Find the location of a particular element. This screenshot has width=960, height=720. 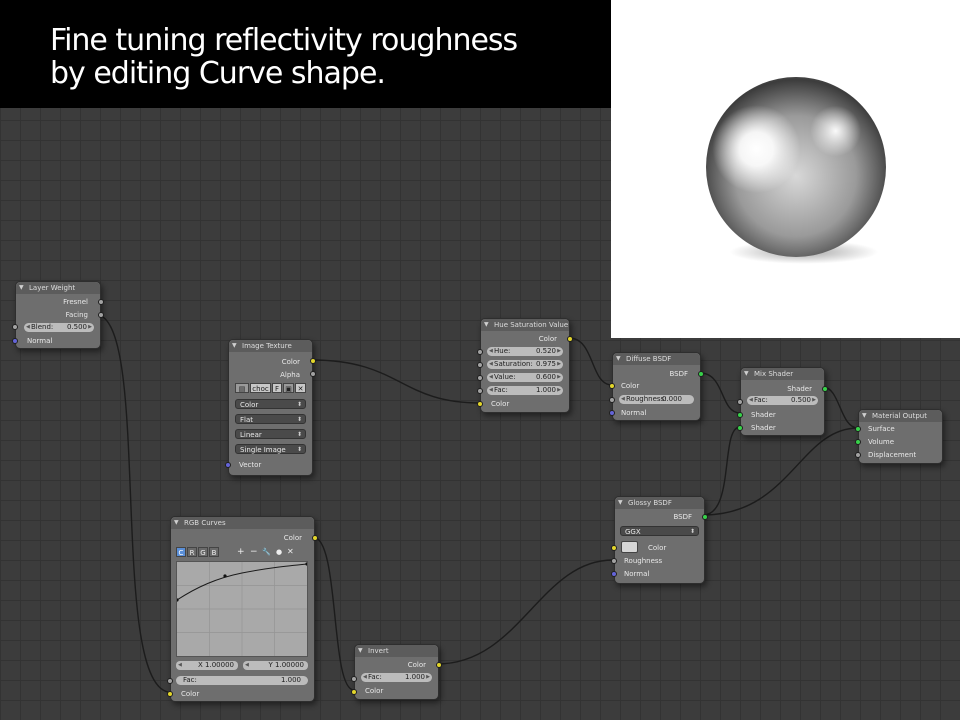

fac-field: ◀ Fac: 0.500 ▶ is located at coordinates (782, 400).